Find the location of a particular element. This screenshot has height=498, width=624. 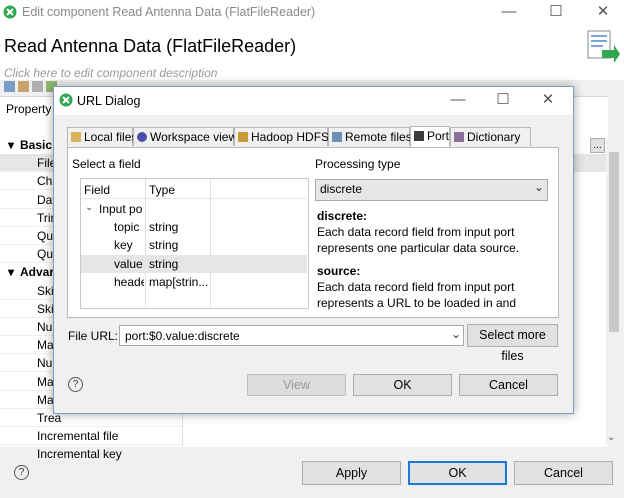

view-button: View is located at coordinates (296, 385).